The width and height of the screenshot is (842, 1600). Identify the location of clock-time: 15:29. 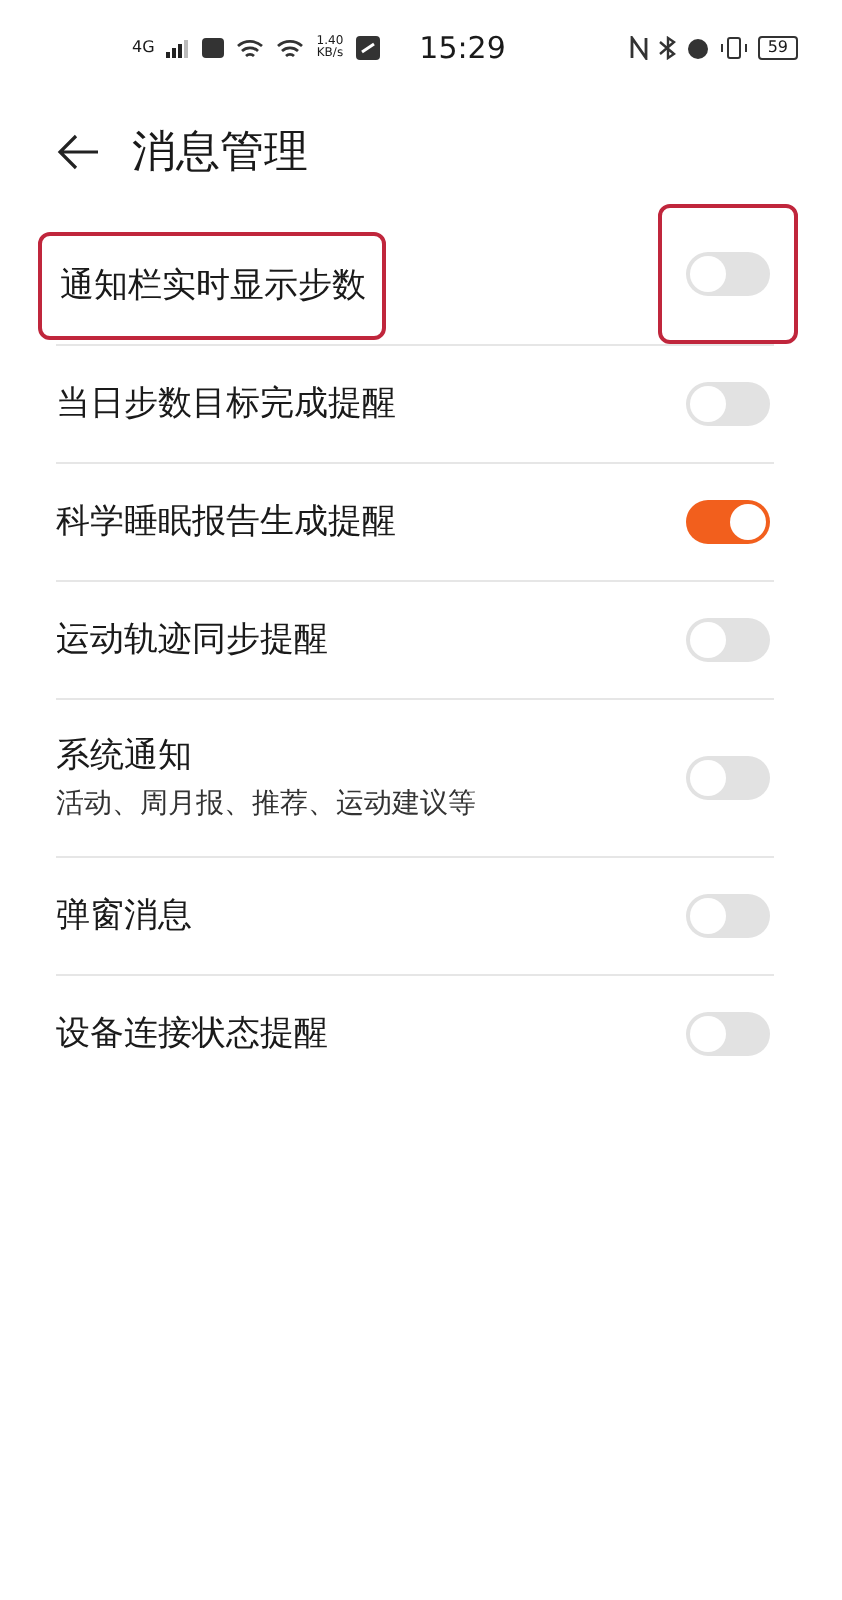
(462, 48).